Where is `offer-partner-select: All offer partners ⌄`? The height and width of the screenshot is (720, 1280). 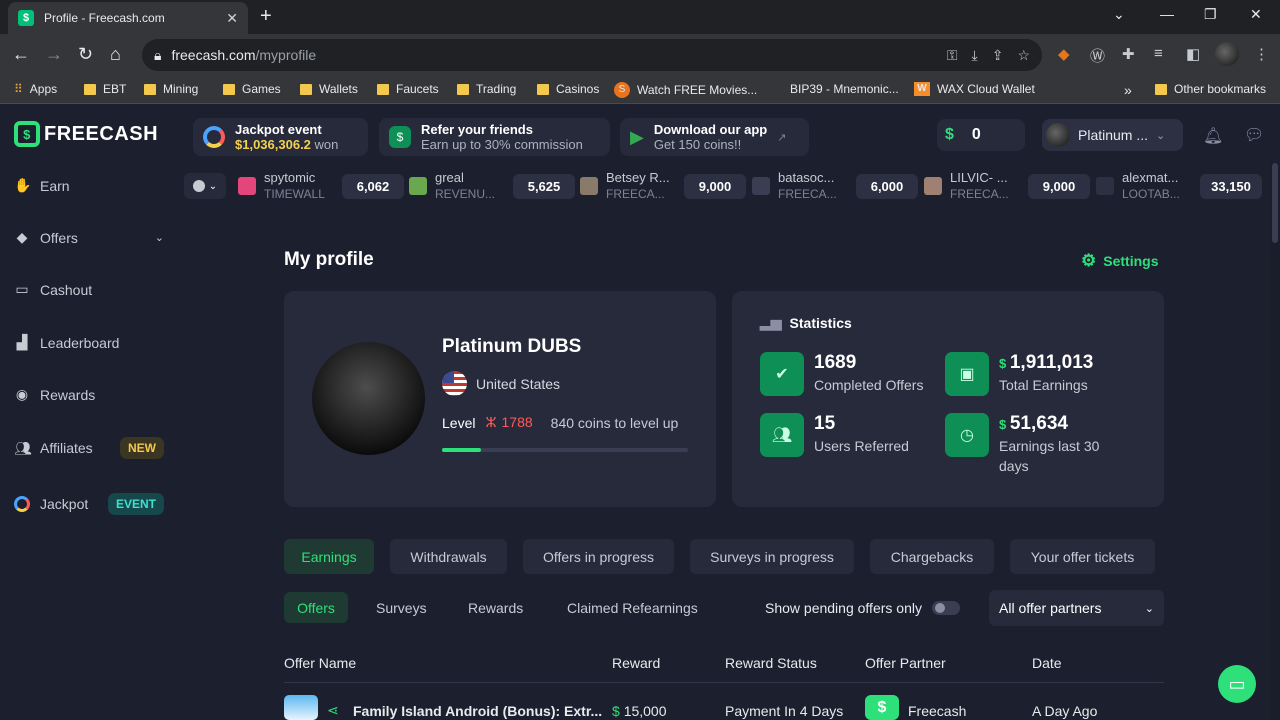
offer-partner-select: All offer partners ⌄ is located at coordinates (1076, 608).